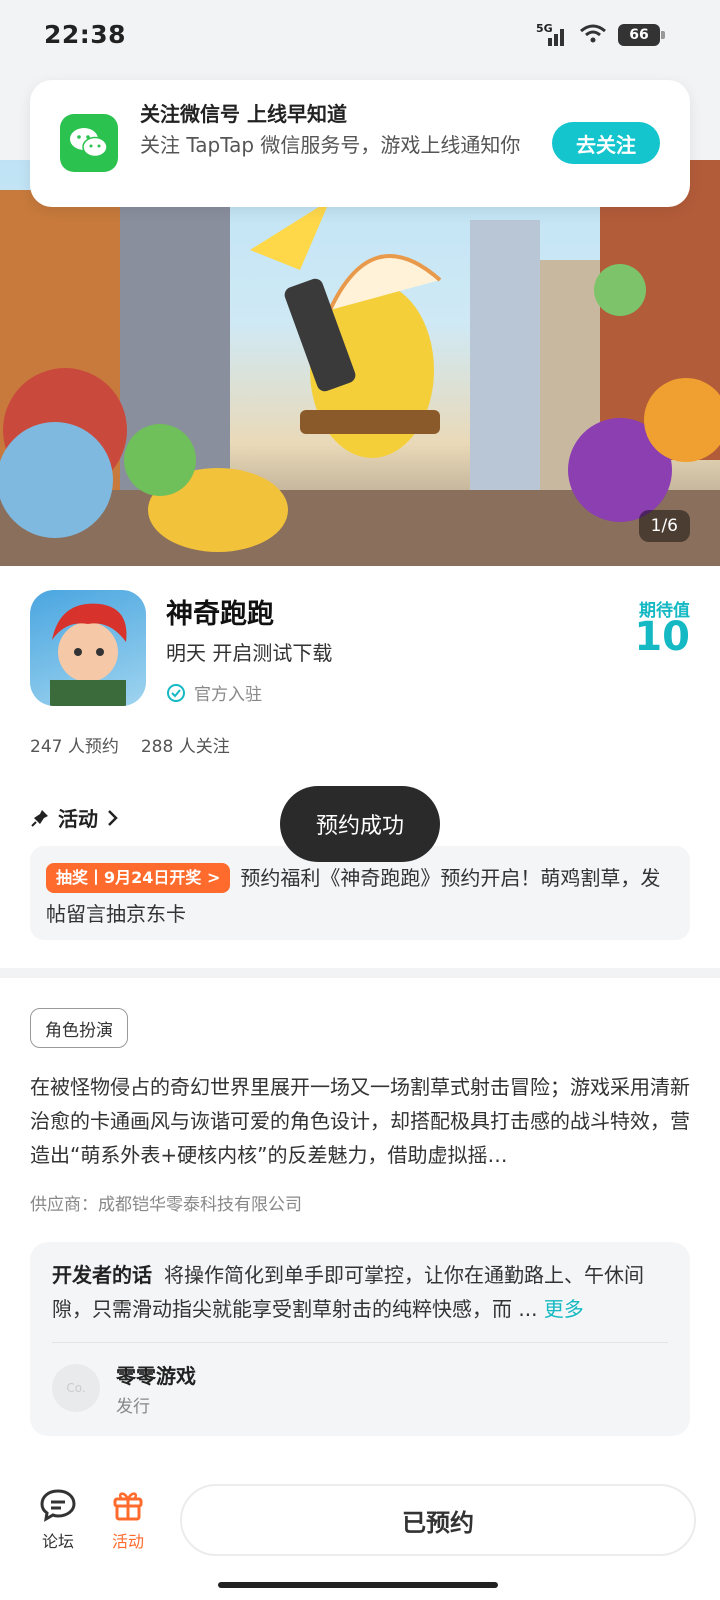 The width and height of the screenshot is (720, 1600). I want to click on forum-tab-label: 论坛, so click(57, 1541).